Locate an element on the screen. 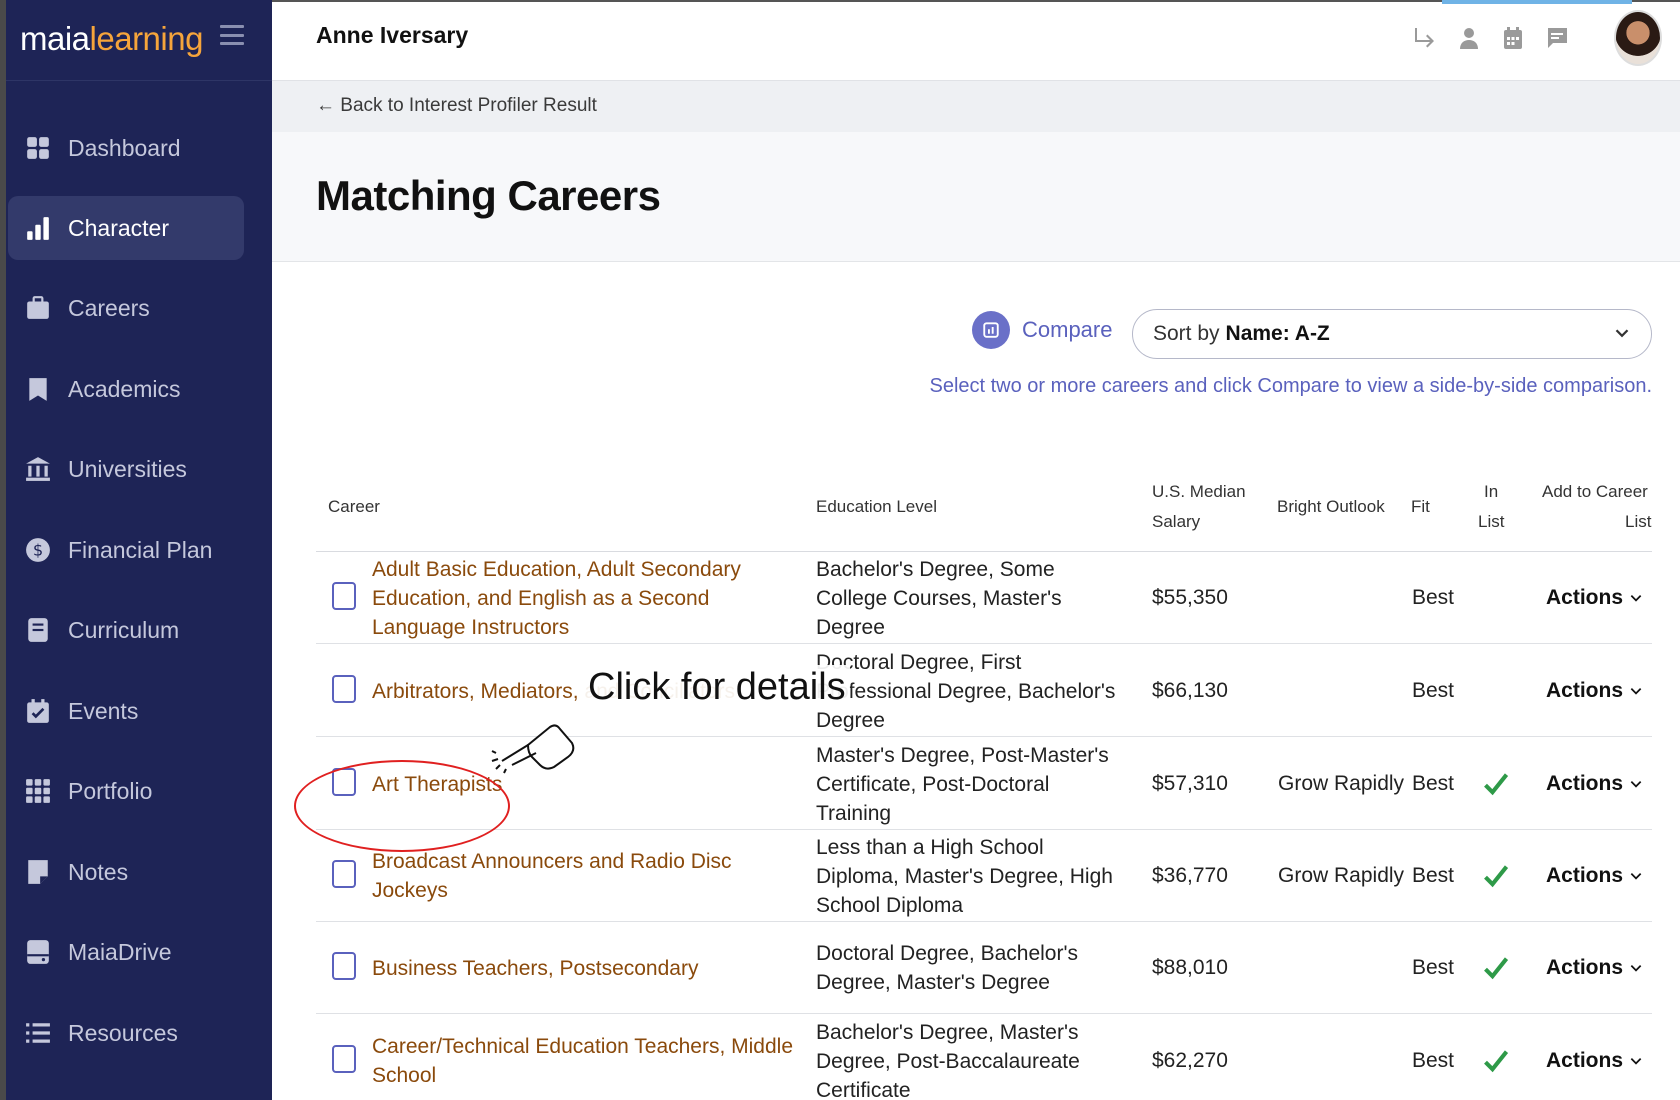 The image size is (1680, 1100). tutorial-callout: Click for details is located at coordinates (717, 687).